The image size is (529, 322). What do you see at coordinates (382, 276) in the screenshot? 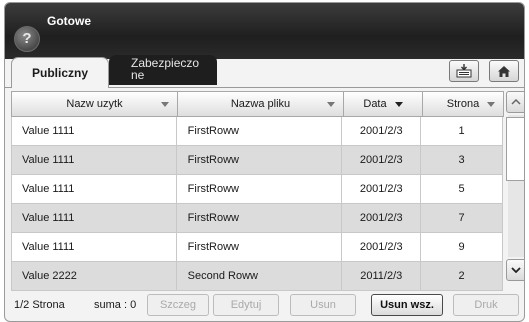
I see `cell-date: 2011/2/3` at bounding box center [382, 276].